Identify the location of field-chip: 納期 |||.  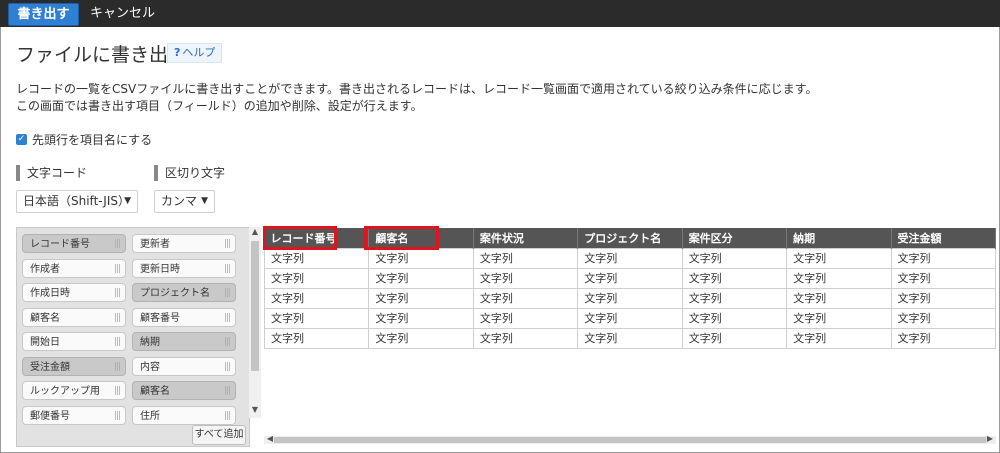
(184, 341).